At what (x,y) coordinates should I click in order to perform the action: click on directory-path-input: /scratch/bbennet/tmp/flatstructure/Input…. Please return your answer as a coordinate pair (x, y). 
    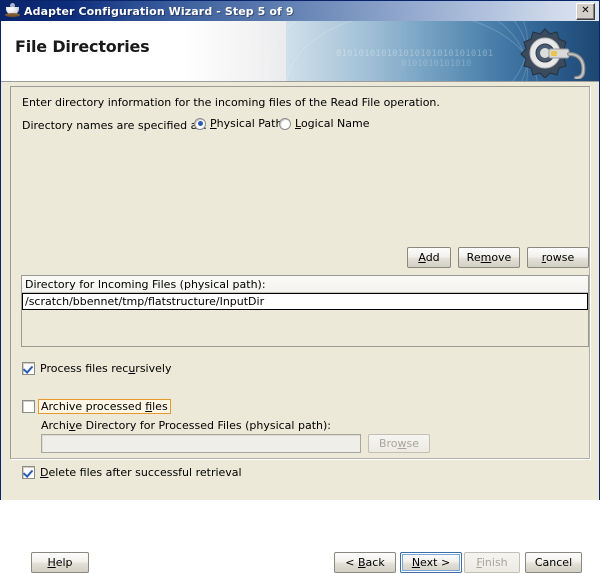
    Looking at the image, I should click on (305, 301).